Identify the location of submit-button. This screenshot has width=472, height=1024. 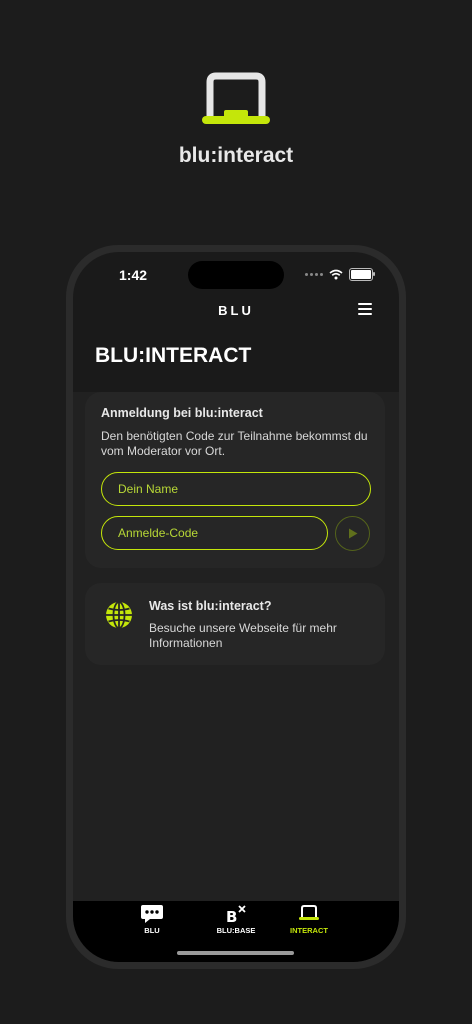
(352, 533).